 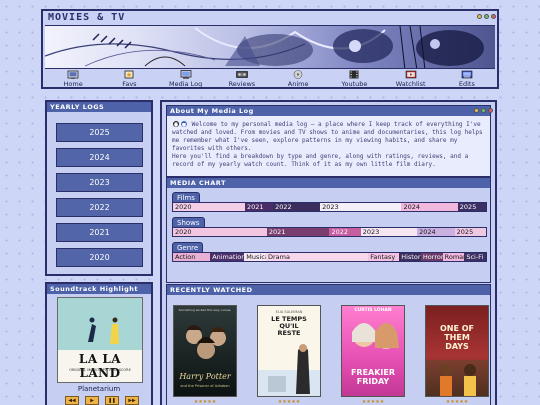 What do you see at coordinates (298, 84) in the screenshot?
I see `nav-anime-label: Anime` at bounding box center [298, 84].